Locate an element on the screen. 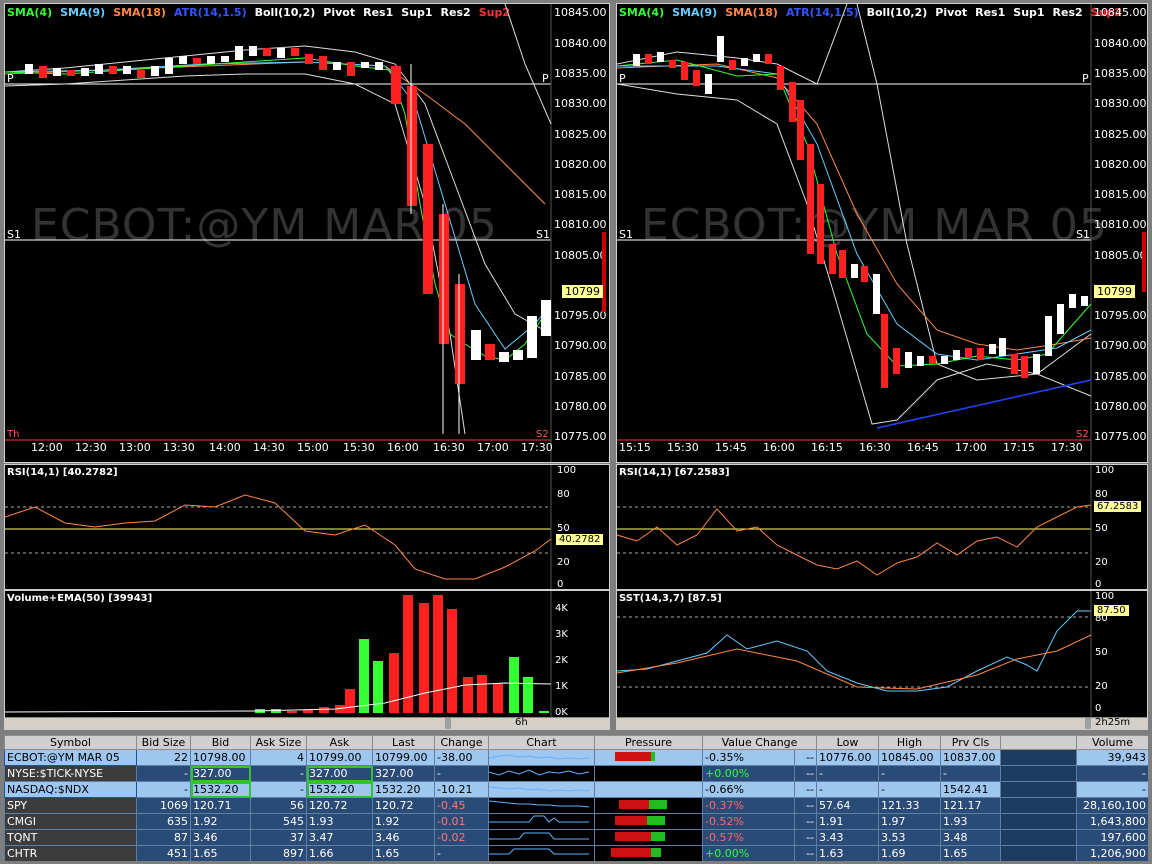 The width and height of the screenshot is (1152, 864). left-scrollbar: 6h is located at coordinates (307, 723).